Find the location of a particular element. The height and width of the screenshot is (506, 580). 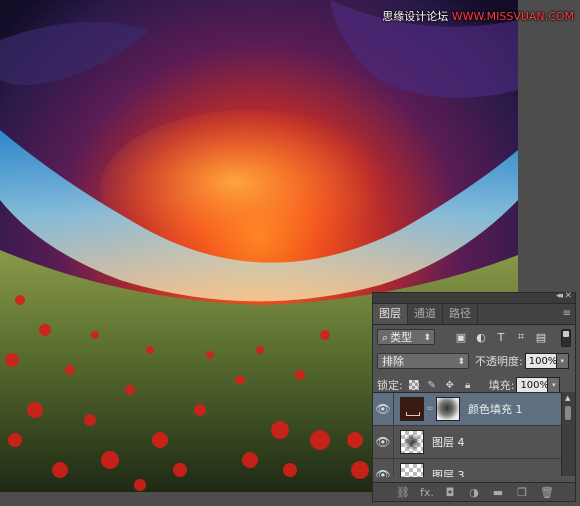

layers-list: 👁︎ ∞ 颜色填充 1 👁︎ 图层 4 👁︎ 图层 3 is located at coordinates (467, 434).